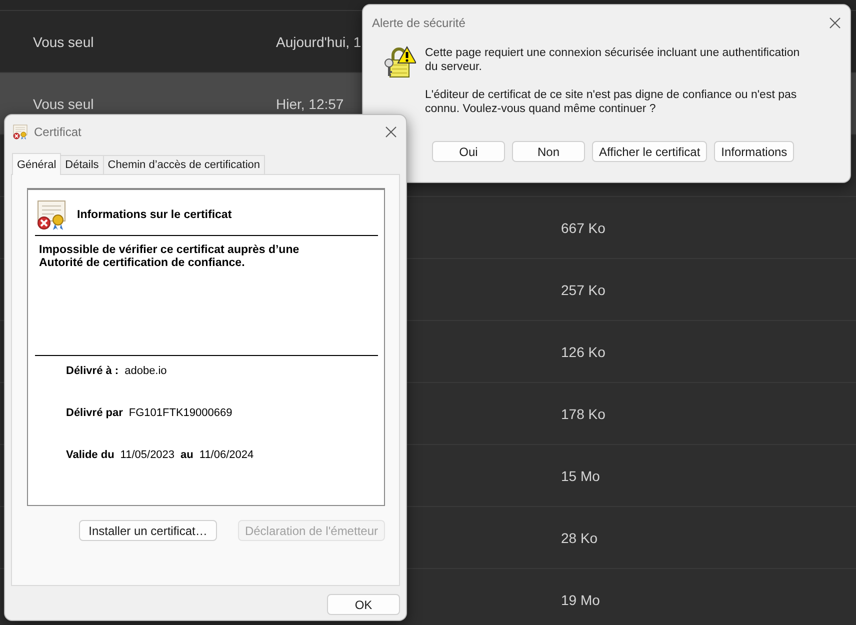  Describe the element at coordinates (583, 228) in the screenshot. I see `size-cell: 667 Ko` at that location.